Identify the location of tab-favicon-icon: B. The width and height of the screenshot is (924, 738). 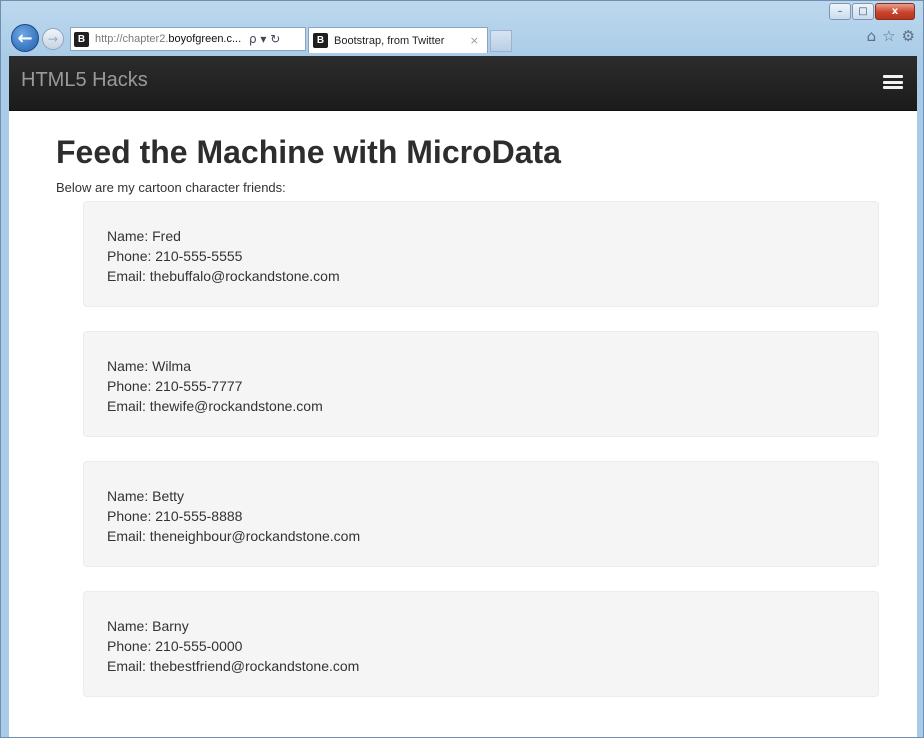
(320, 40).